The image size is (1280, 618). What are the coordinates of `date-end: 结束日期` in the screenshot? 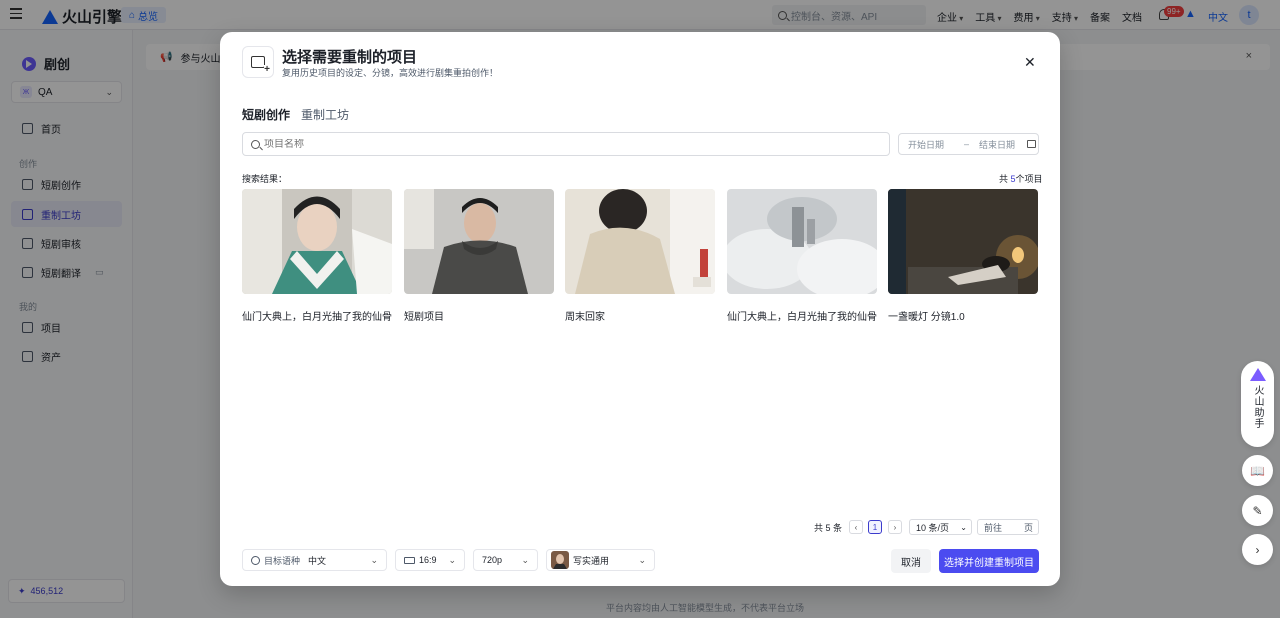 It's located at (997, 144).